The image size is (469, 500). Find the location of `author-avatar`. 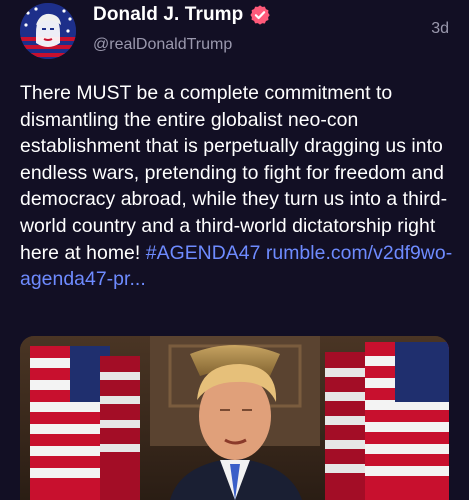

author-avatar is located at coordinates (48, 31).